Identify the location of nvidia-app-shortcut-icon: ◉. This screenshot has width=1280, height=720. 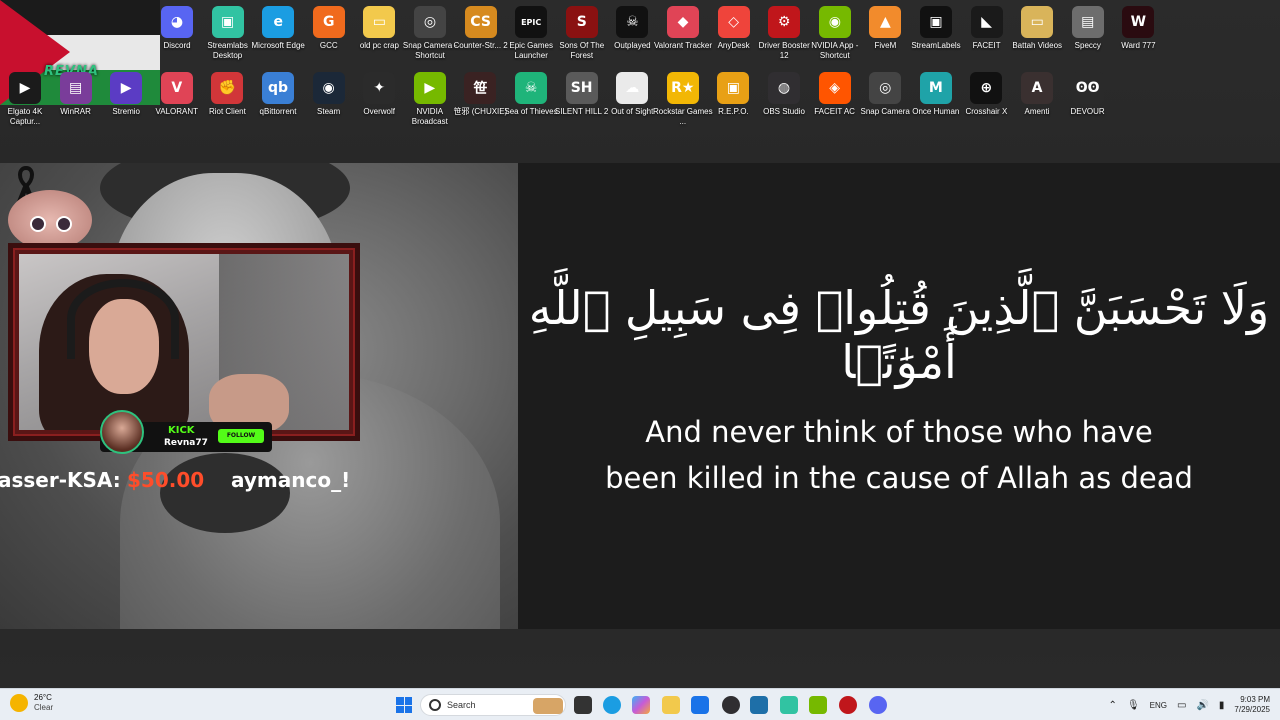
(834, 22).